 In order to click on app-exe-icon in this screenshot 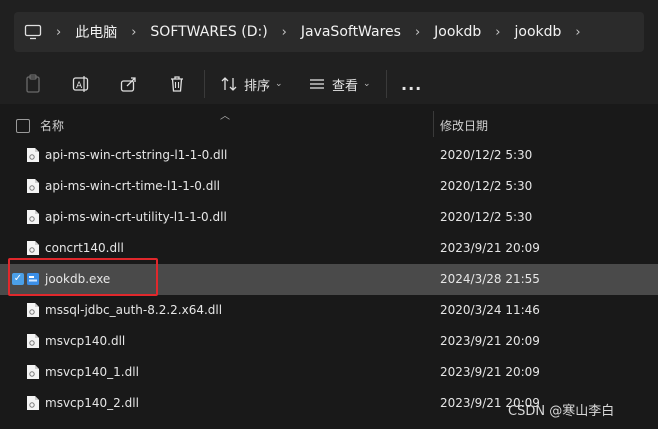, I will do `click(33, 279)`.